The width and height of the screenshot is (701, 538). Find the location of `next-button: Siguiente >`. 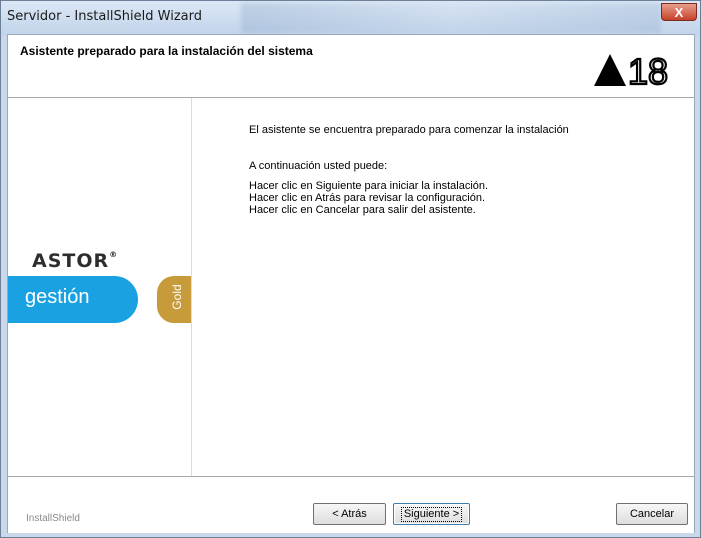

next-button: Siguiente > is located at coordinates (431, 514).